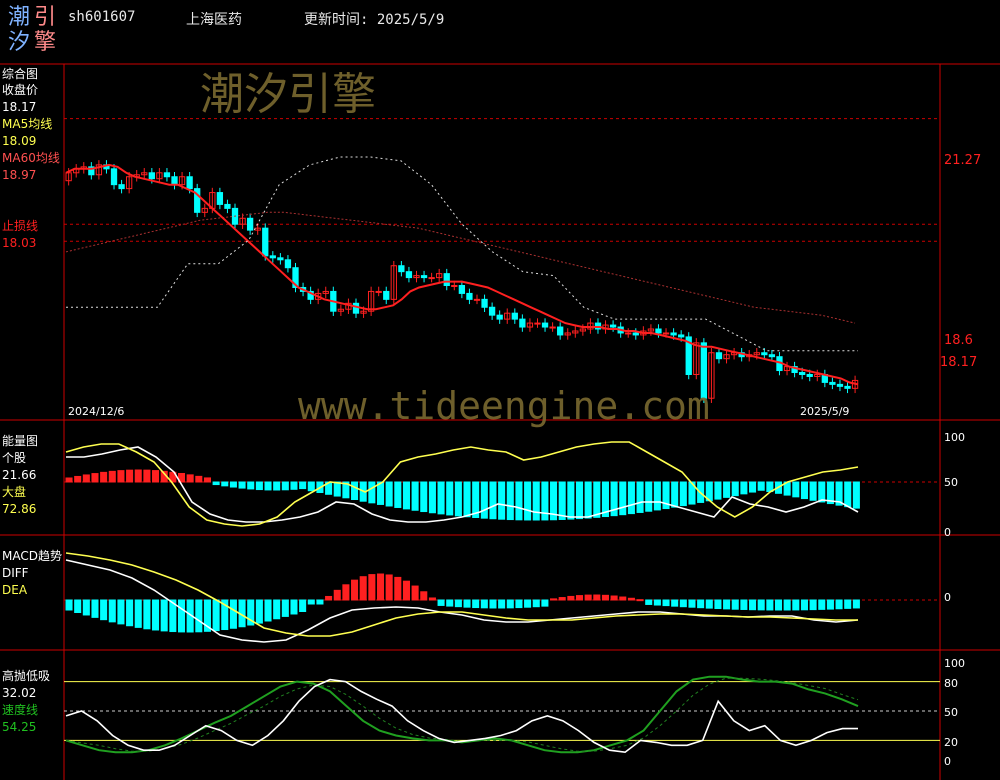 Image resolution: width=1000 pixels, height=780 pixels. Describe the element at coordinates (951, 683) in the screenshot. I see `hl-tick-80: 80` at that location.